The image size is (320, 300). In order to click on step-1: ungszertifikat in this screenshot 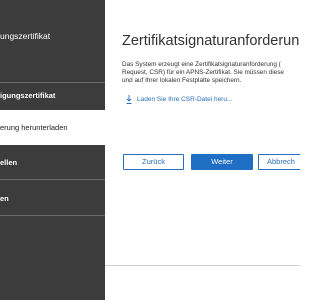, I will do `click(52, 41)`.